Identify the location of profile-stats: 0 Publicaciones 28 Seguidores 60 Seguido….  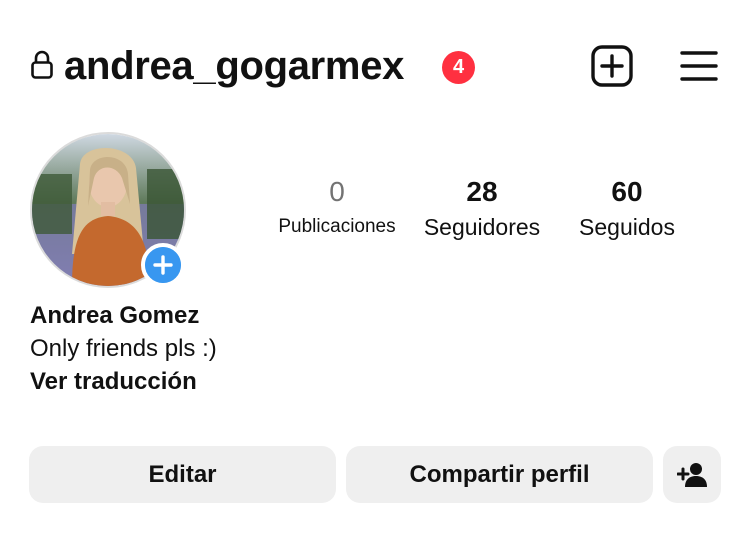
(375, 212).